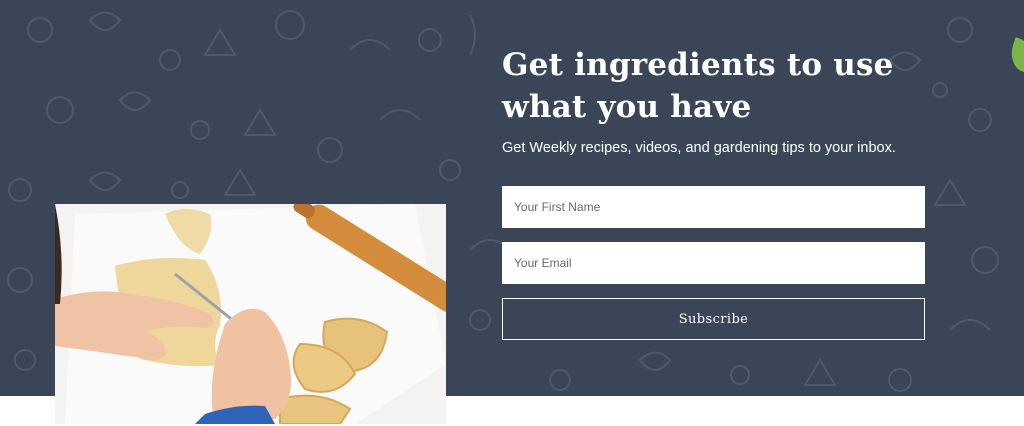 The width and height of the screenshot is (1024, 426). Describe the element at coordinates (713, 319) in the screenshot. I see `subscribe-button: Subscribe` at that location.